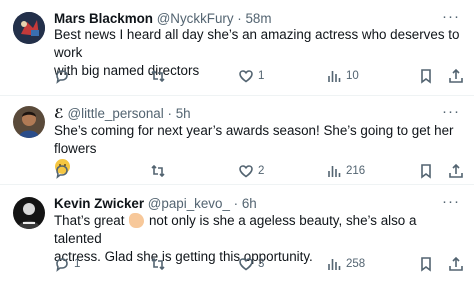  I want to click on like-button: 3, so click(251, 264).